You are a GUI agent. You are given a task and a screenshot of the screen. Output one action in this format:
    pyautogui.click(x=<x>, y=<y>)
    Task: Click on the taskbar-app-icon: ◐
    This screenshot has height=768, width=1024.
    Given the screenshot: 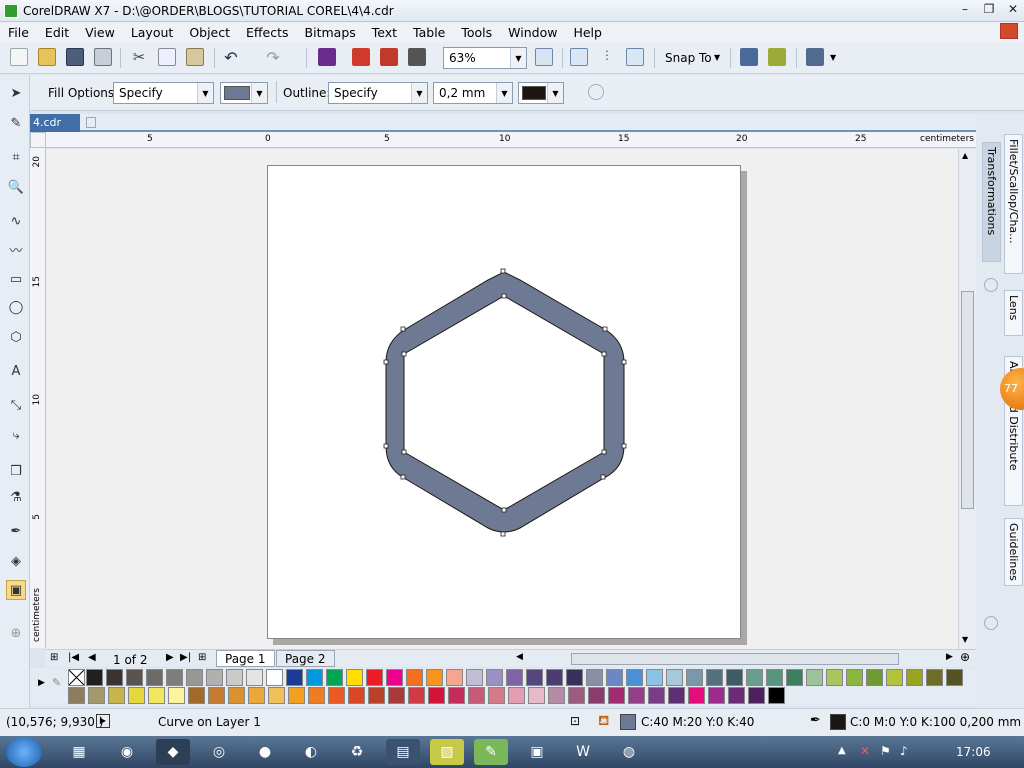 What is the action you would take?
    pyautogui.click(x=311, y=752)
    